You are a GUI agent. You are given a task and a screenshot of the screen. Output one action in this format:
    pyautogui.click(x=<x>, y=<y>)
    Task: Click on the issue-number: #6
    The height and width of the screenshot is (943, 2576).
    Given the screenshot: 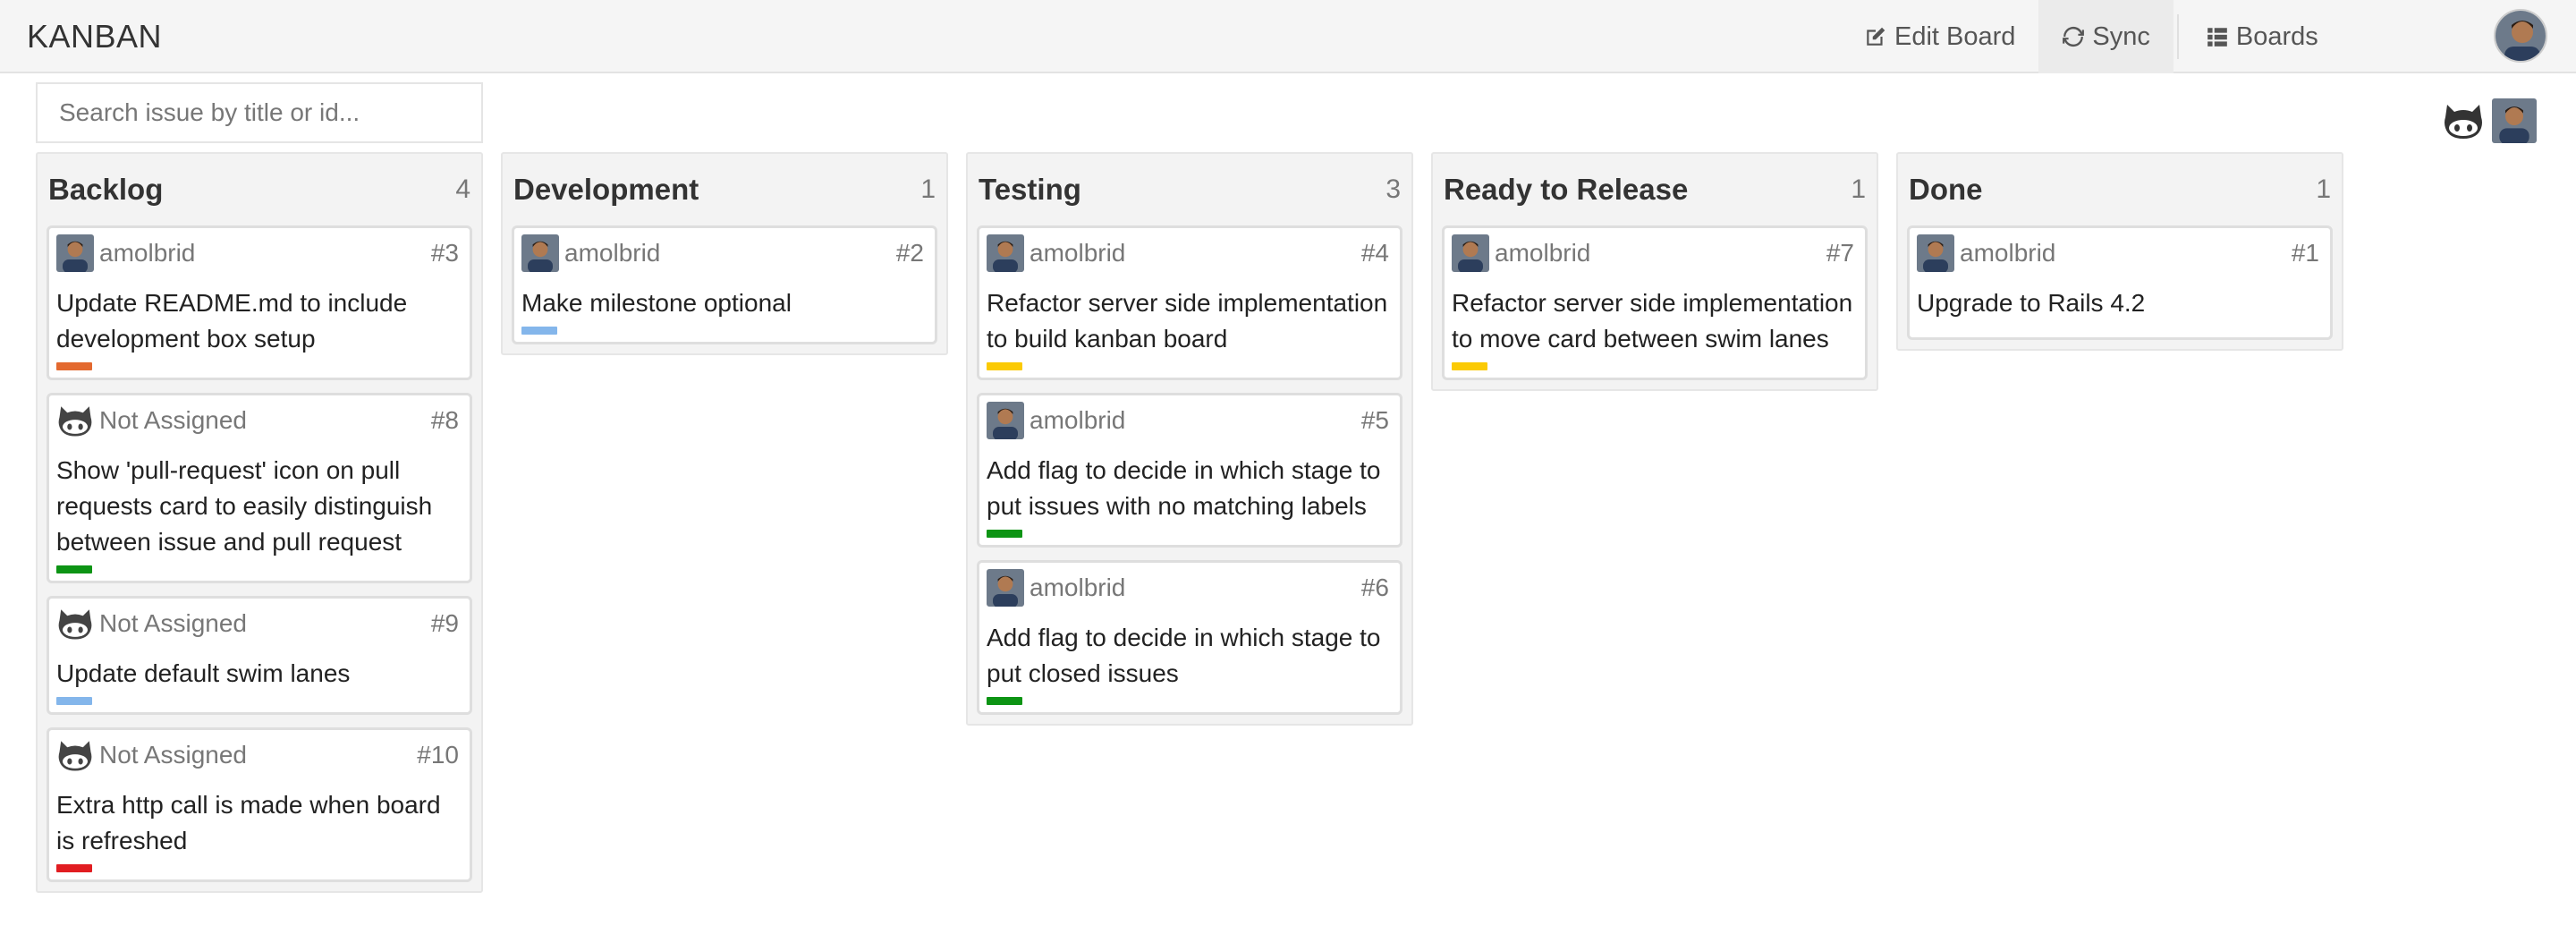 What is the action you would take?
    pyautogui.click(x=1377, y=587)
    